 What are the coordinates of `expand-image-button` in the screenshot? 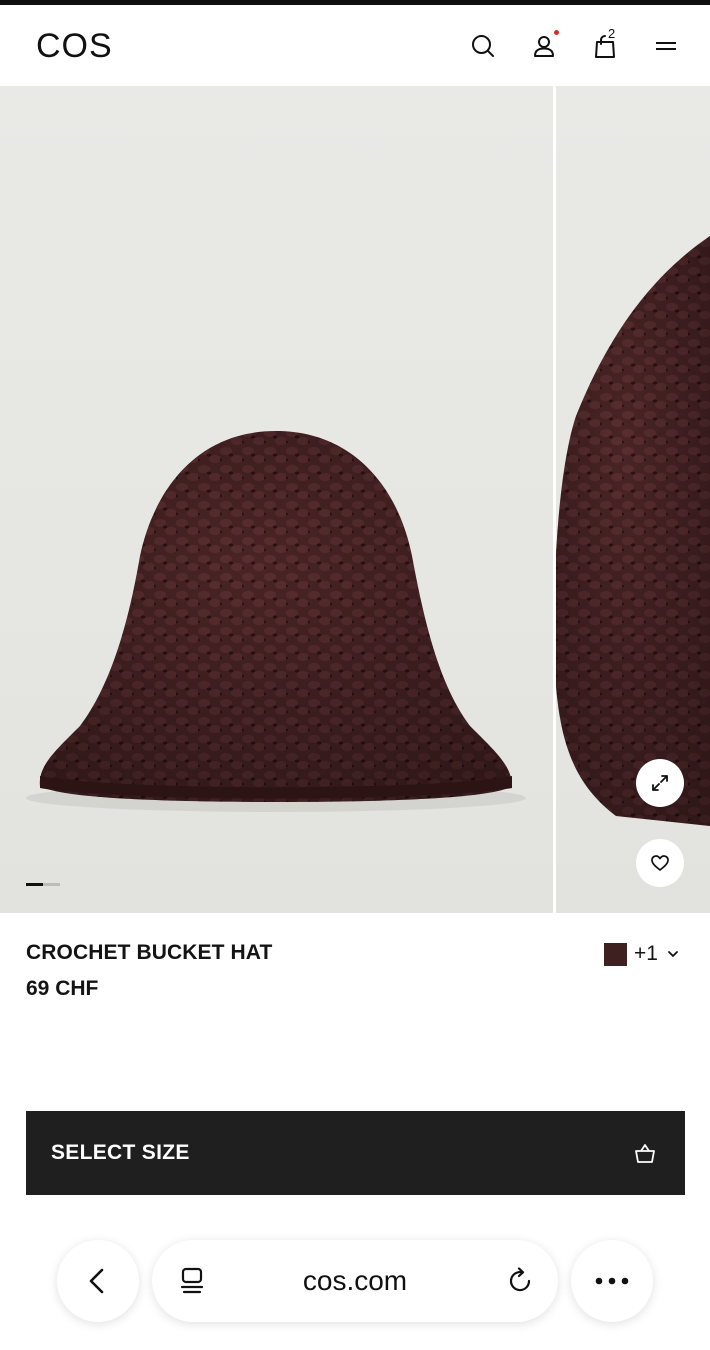 It's located at (660, 783).